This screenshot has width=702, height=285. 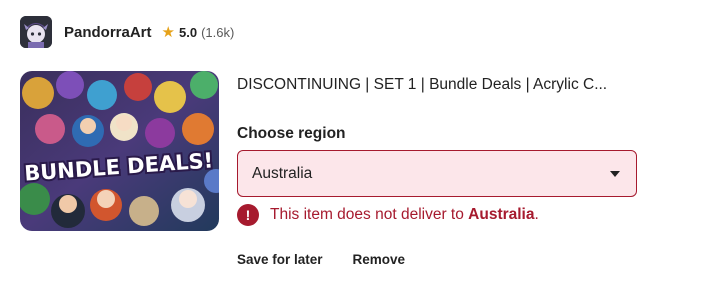 What do you see at coordinates (379, 259) in the screenshot?
I see `remove-button: Remove` at bounding box center [379, 259].